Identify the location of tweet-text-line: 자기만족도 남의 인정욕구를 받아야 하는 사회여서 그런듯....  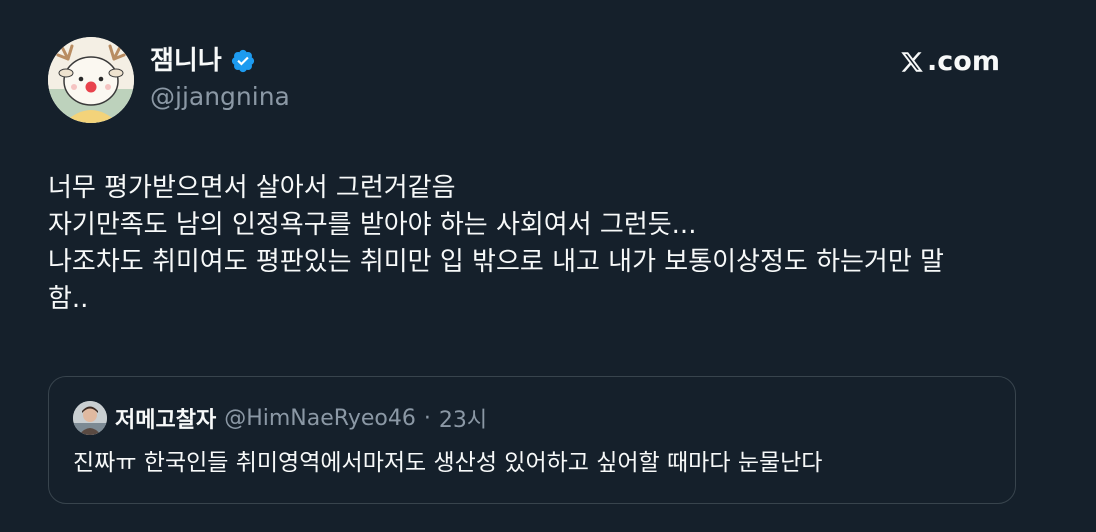
(372, 225).